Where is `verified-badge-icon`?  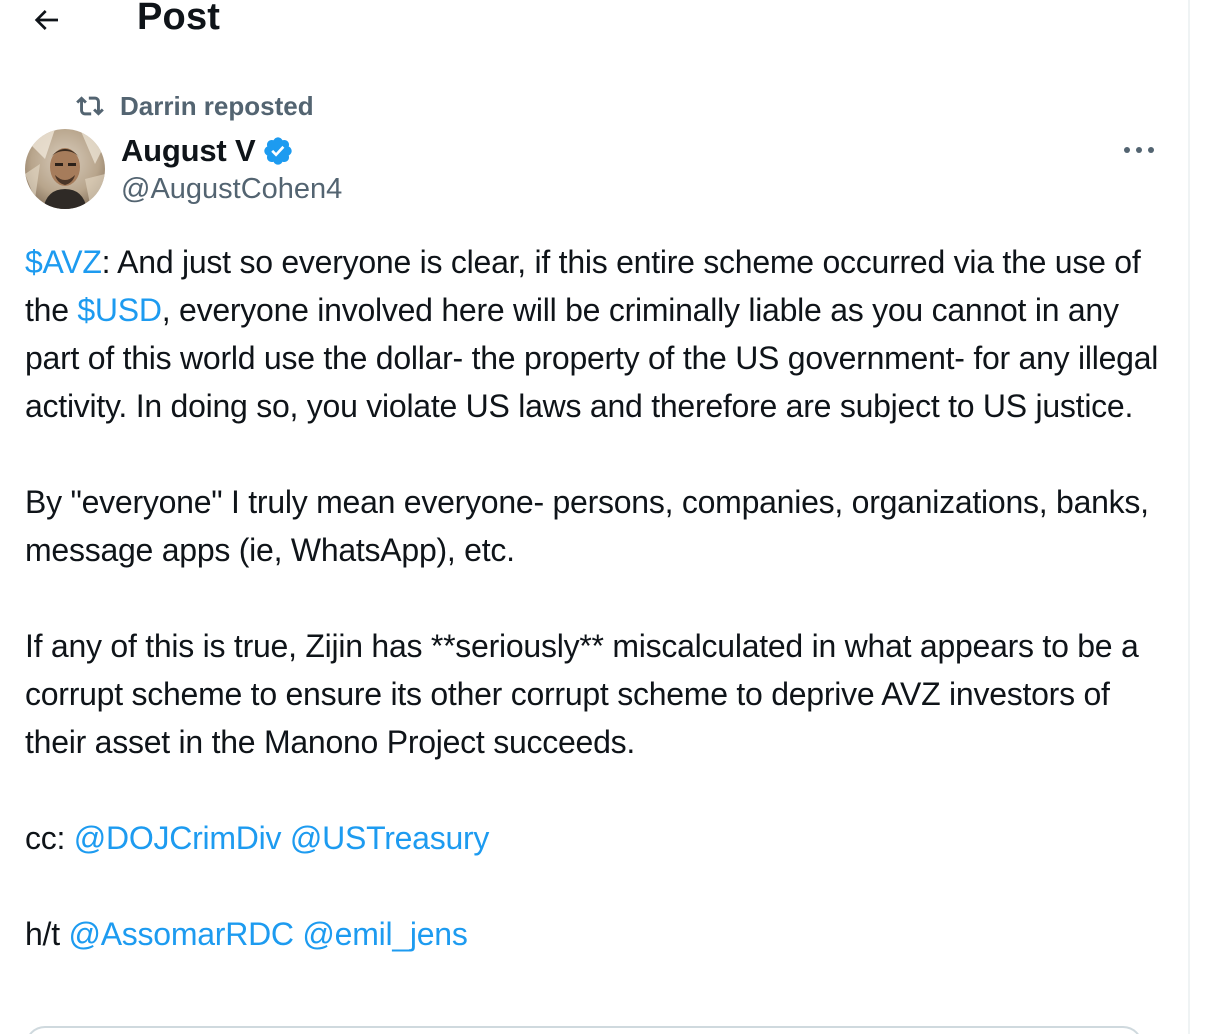 verified-badge-icon is located at coordinates (278, 151).